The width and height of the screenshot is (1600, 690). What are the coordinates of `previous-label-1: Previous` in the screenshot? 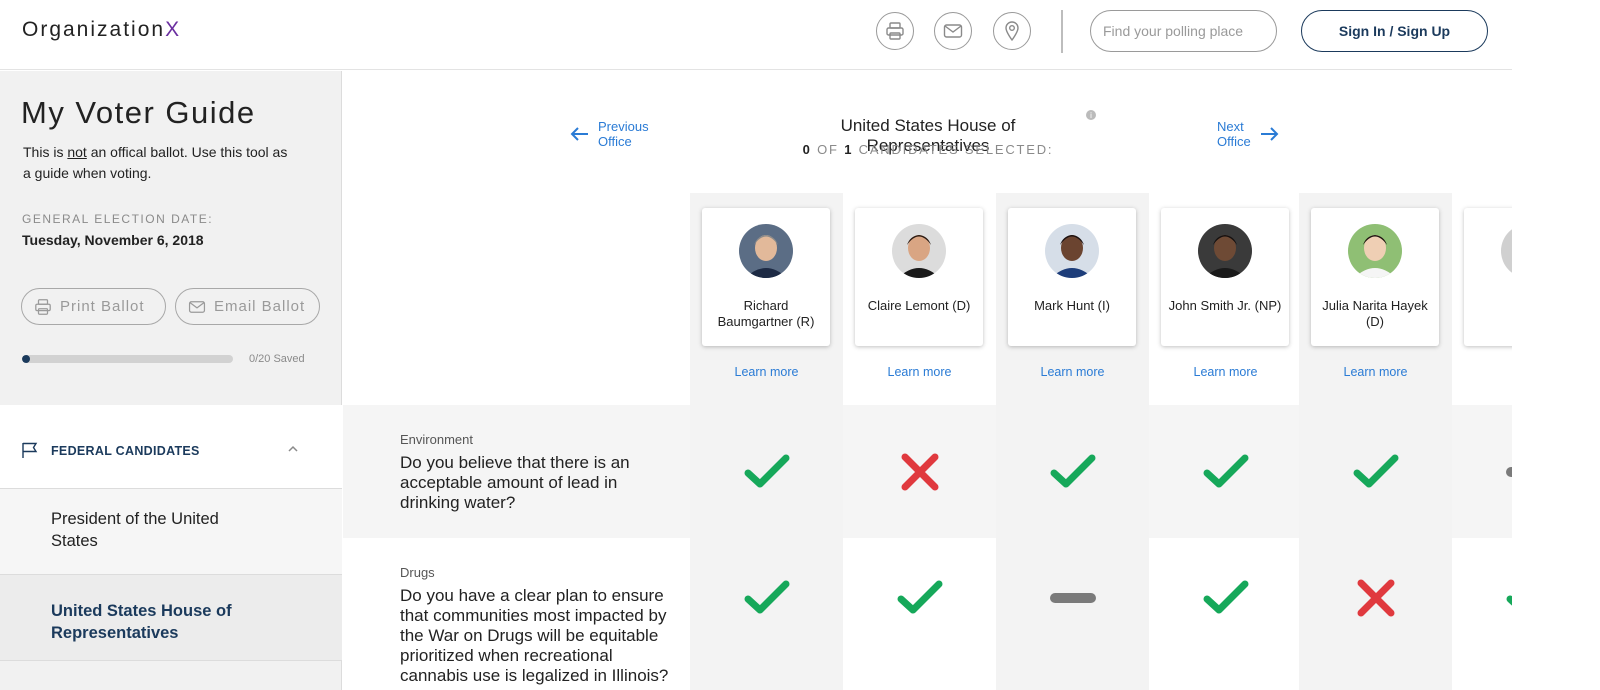 It's located at (623, 126).